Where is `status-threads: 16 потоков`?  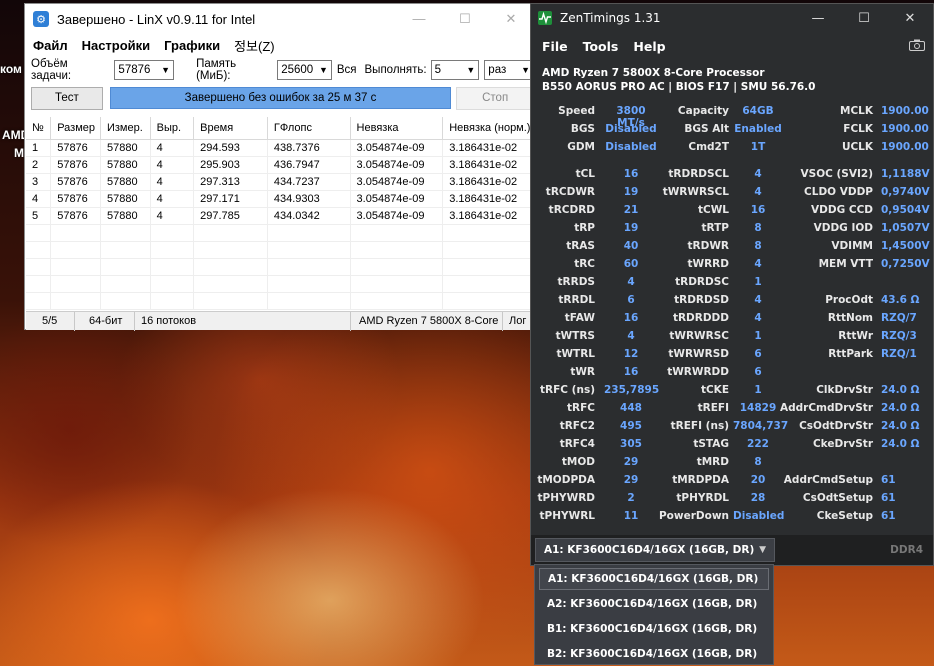
status-threads: 16 потоков is located at coordinates (243, 321).